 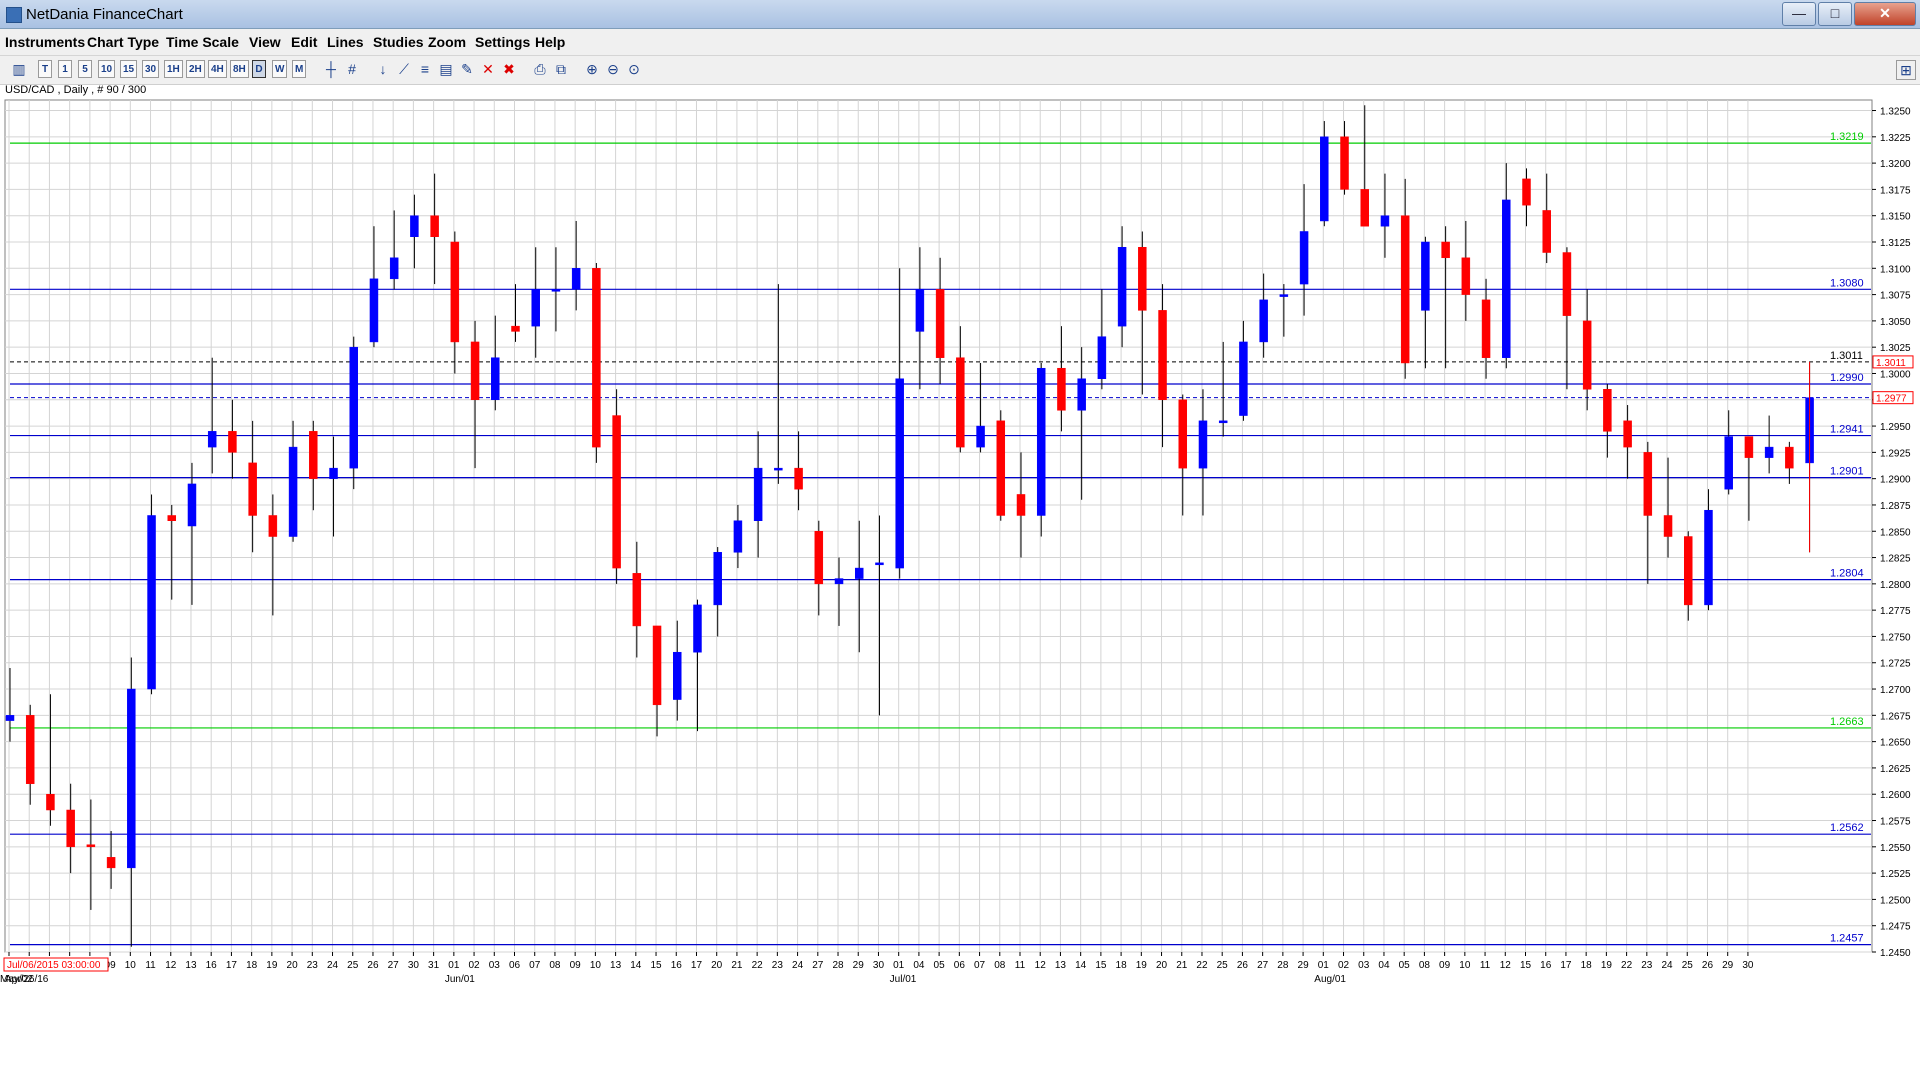 I want to click on grid-icon: #, so click(x=352, y=69).